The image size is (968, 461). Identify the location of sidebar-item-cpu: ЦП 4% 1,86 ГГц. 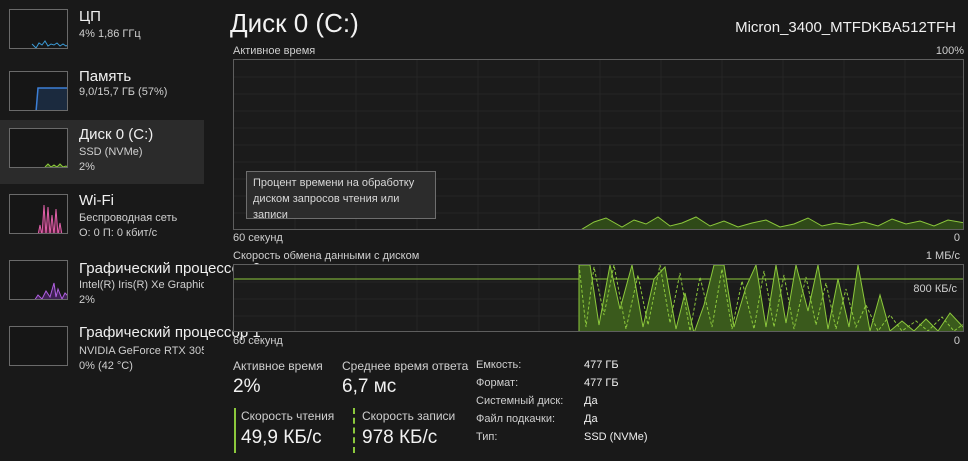
(102, 34).